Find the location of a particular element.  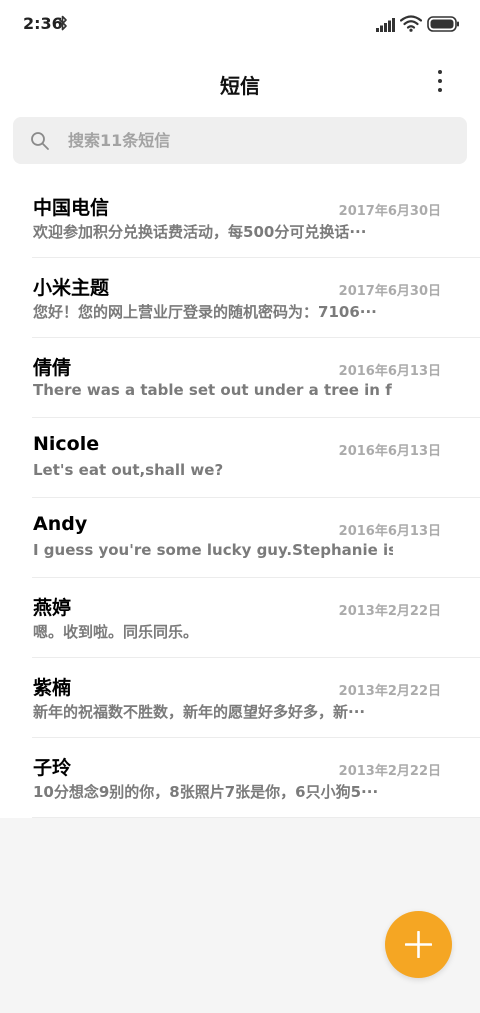

app-header: 短信 is located at coordinates (240, 81).